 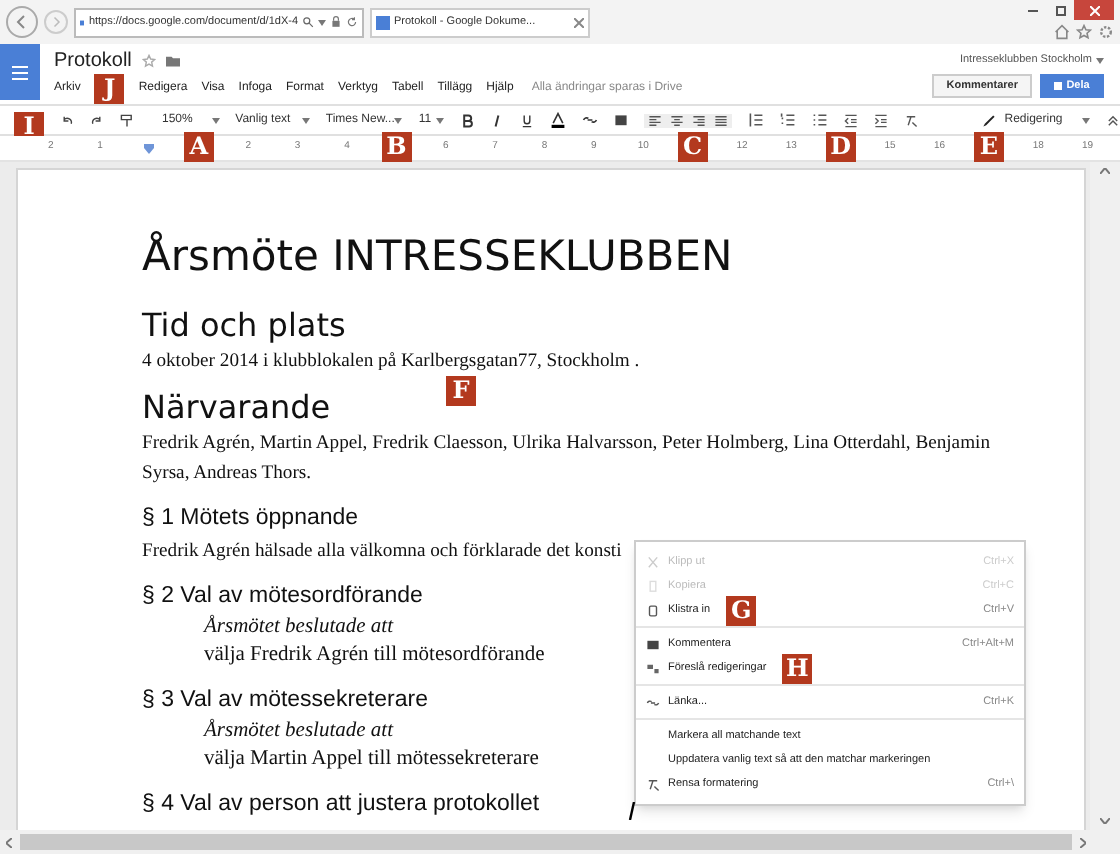 I want to click on callout-label: C, so click(x=692, y=146).